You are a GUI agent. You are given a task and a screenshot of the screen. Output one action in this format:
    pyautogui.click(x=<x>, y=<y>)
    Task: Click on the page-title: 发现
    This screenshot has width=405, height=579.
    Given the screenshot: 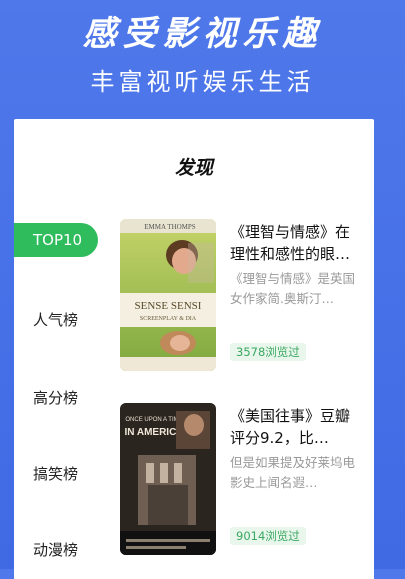 What is the action you would take?
    pyautogui.click(x=193, y=168)
    